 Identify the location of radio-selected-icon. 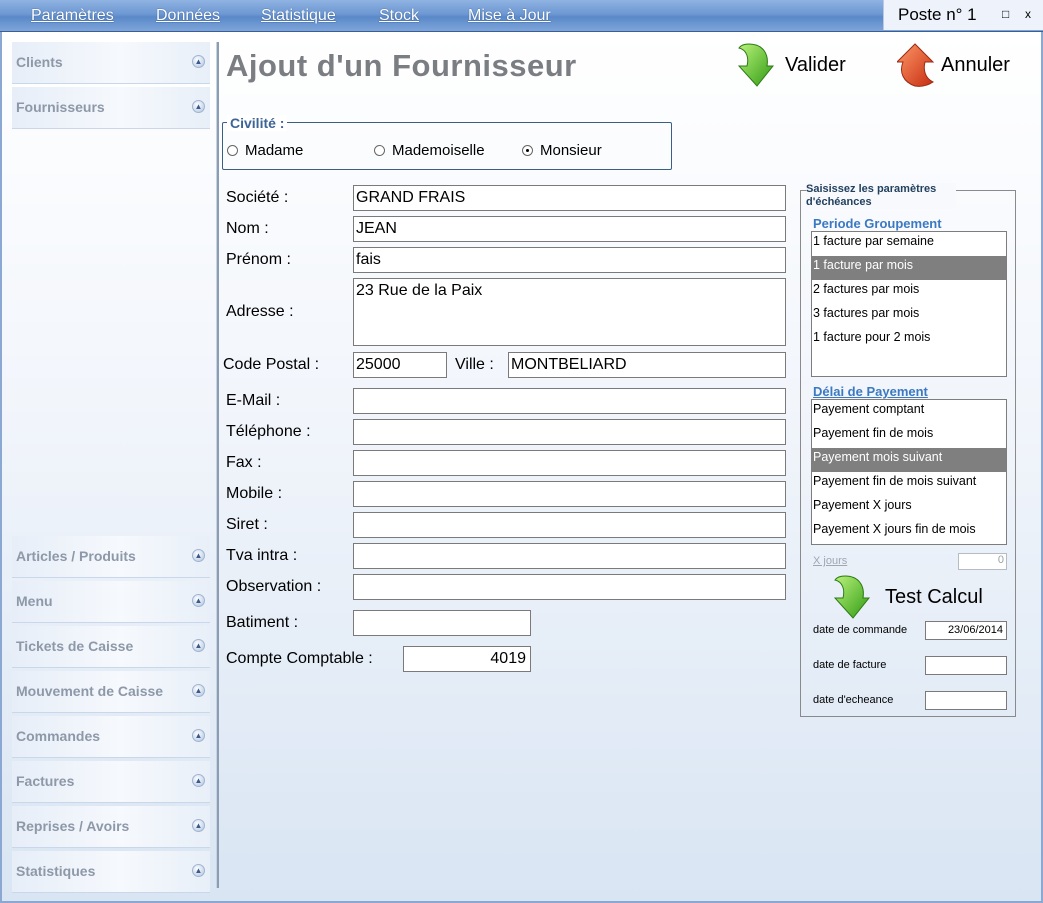
(527, 150).